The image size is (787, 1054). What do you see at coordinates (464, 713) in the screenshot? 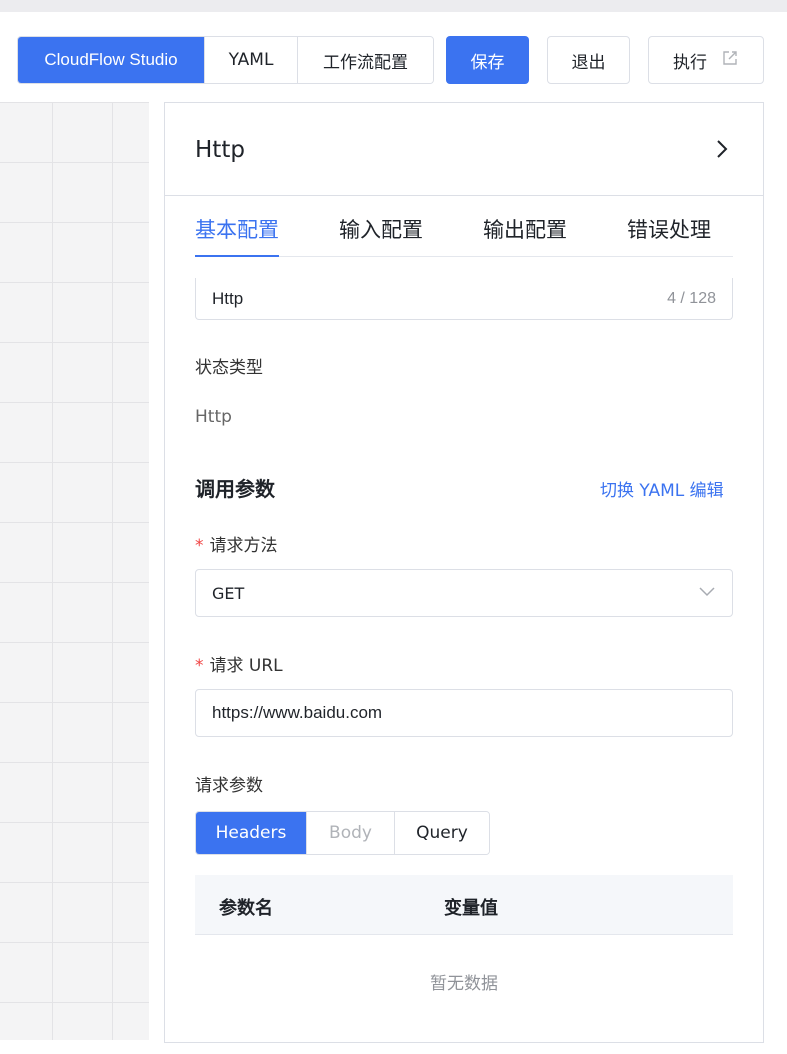
I see `url-input: https://www.baidu.com` at bounding box center [464, 713].